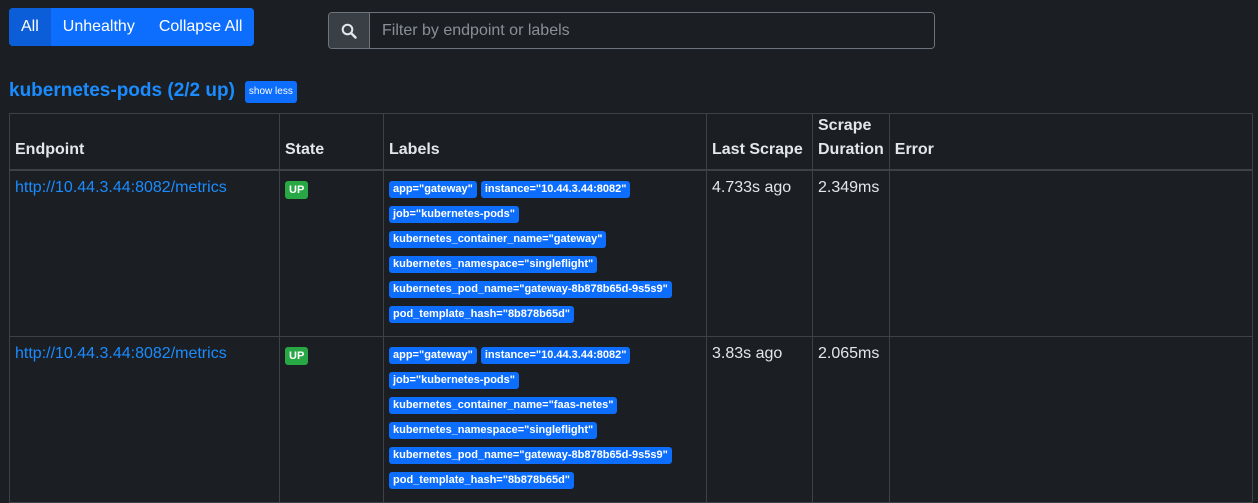  I want to click on header-error: Error, so click(1071, 142).